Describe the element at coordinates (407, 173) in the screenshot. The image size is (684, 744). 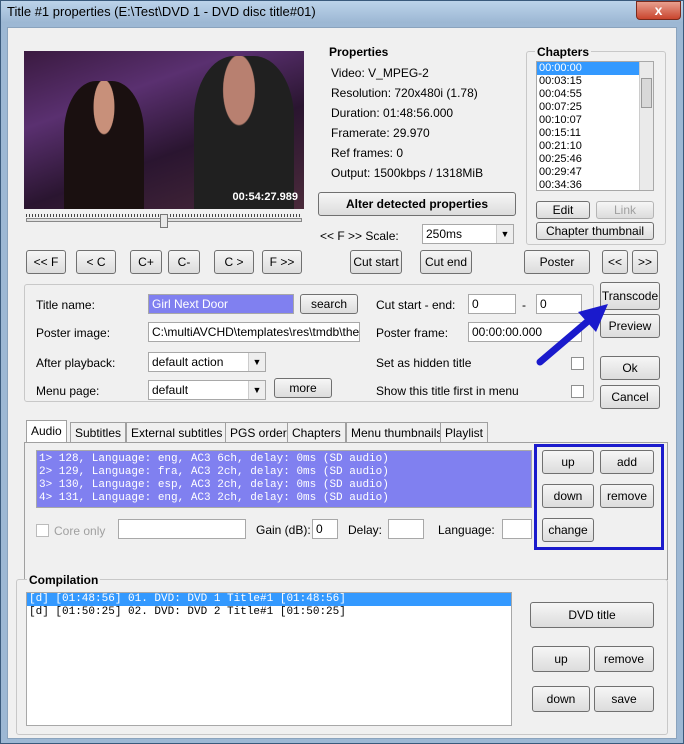
I see `prop-output: Output: 1500kbps / 1318MiB` at that location.